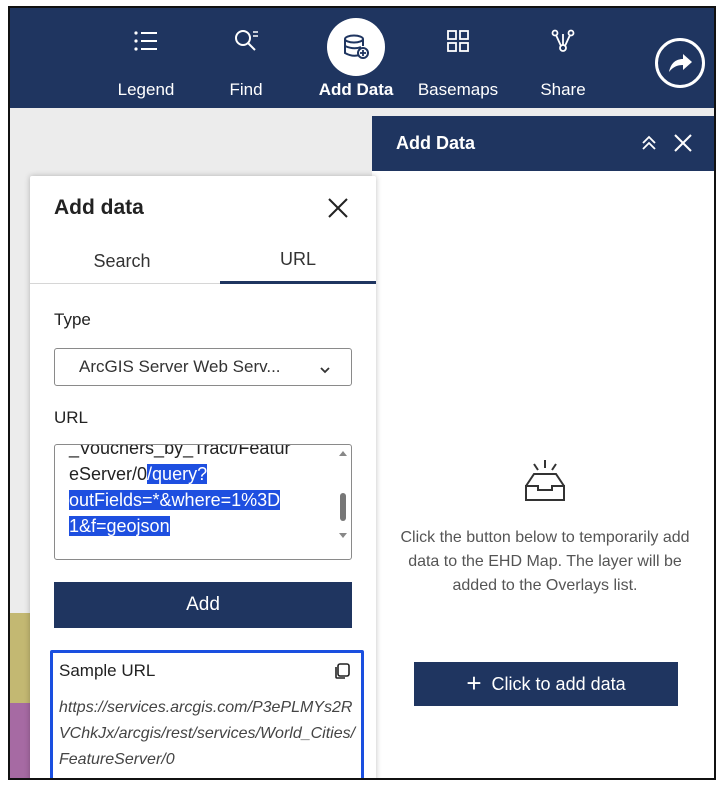 This screenshot has width=720, height=785. What do you see at coordinates (298, 261) in the screenshot?
I see `tab-url: URL` at bounding box center [298, 261].